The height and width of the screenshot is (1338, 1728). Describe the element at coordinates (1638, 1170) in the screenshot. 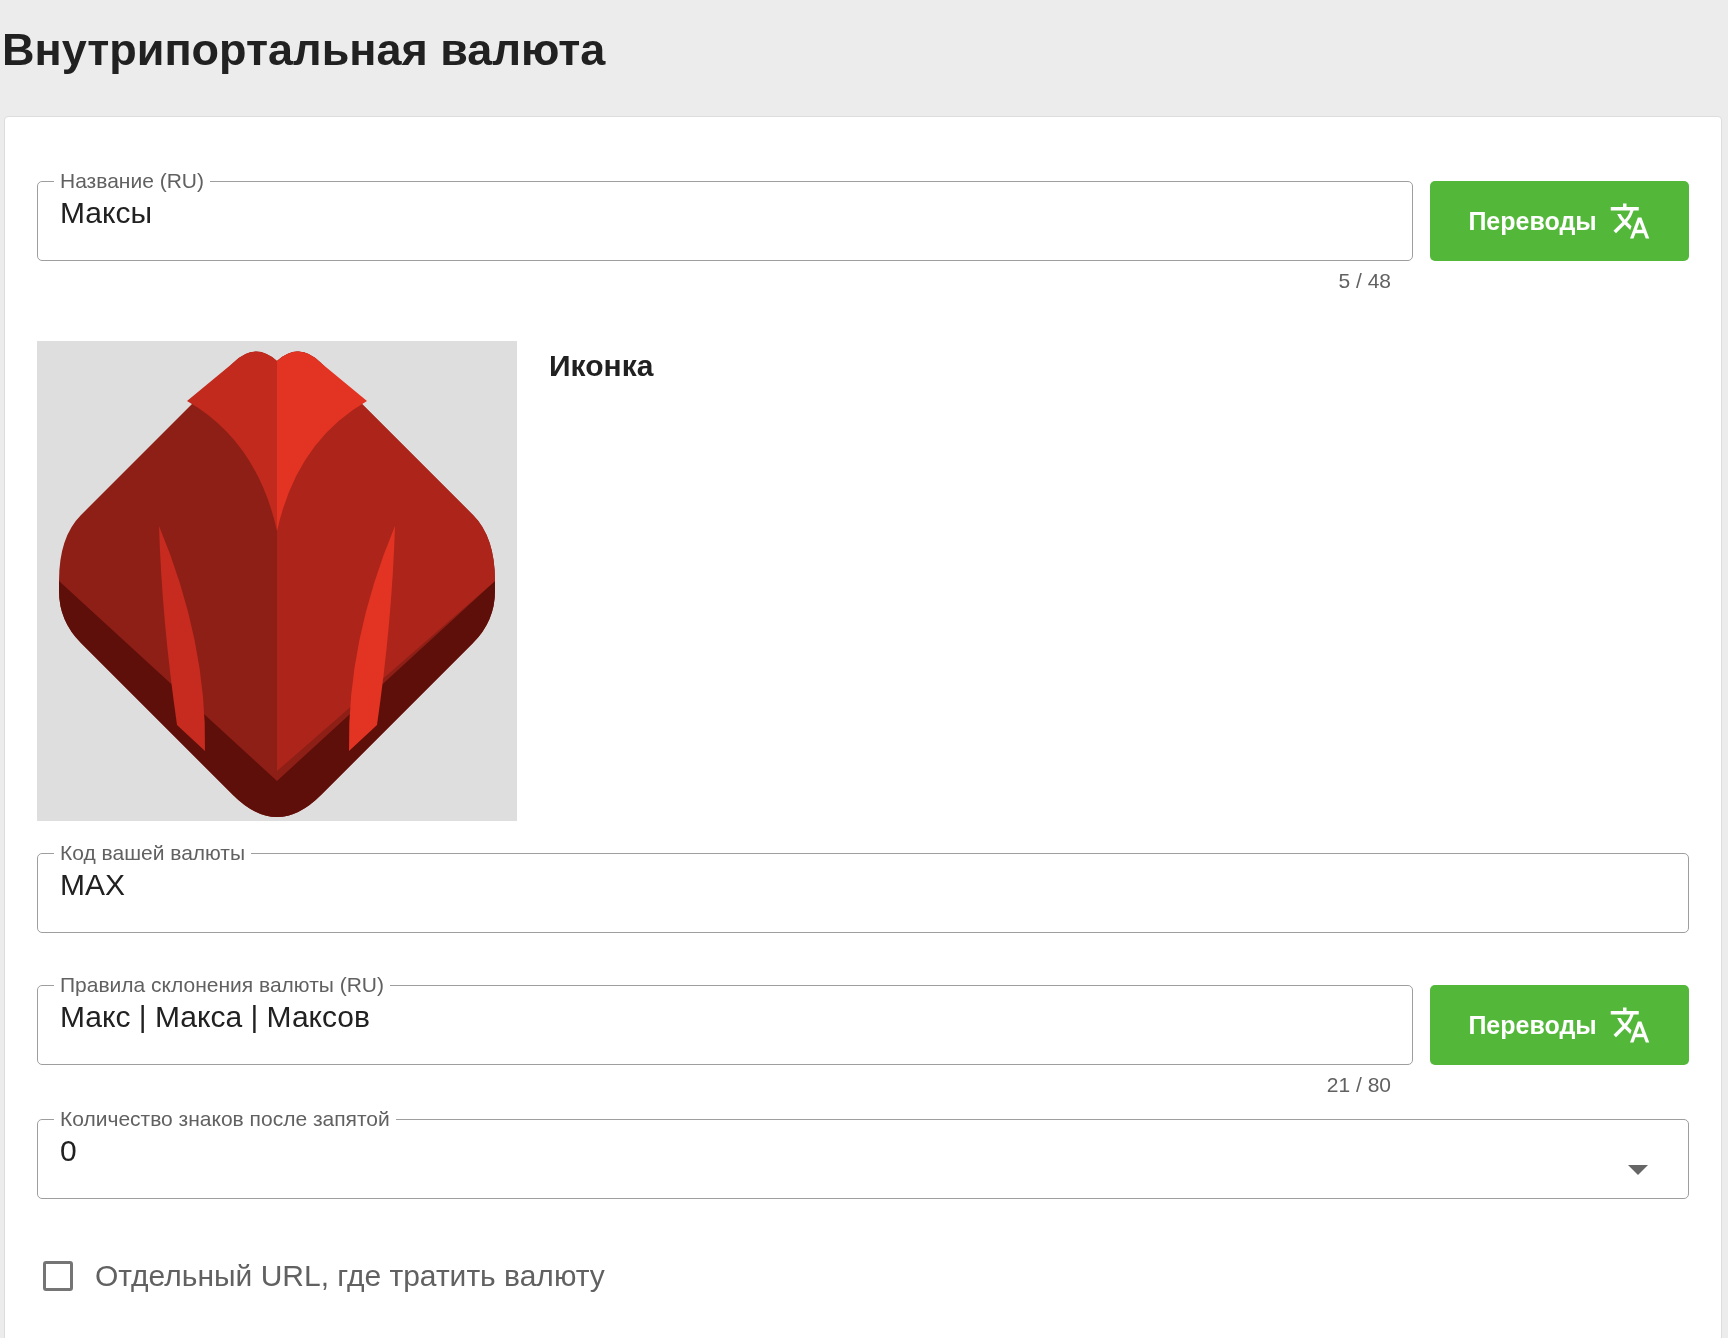

I see `caret-icon` at that location.